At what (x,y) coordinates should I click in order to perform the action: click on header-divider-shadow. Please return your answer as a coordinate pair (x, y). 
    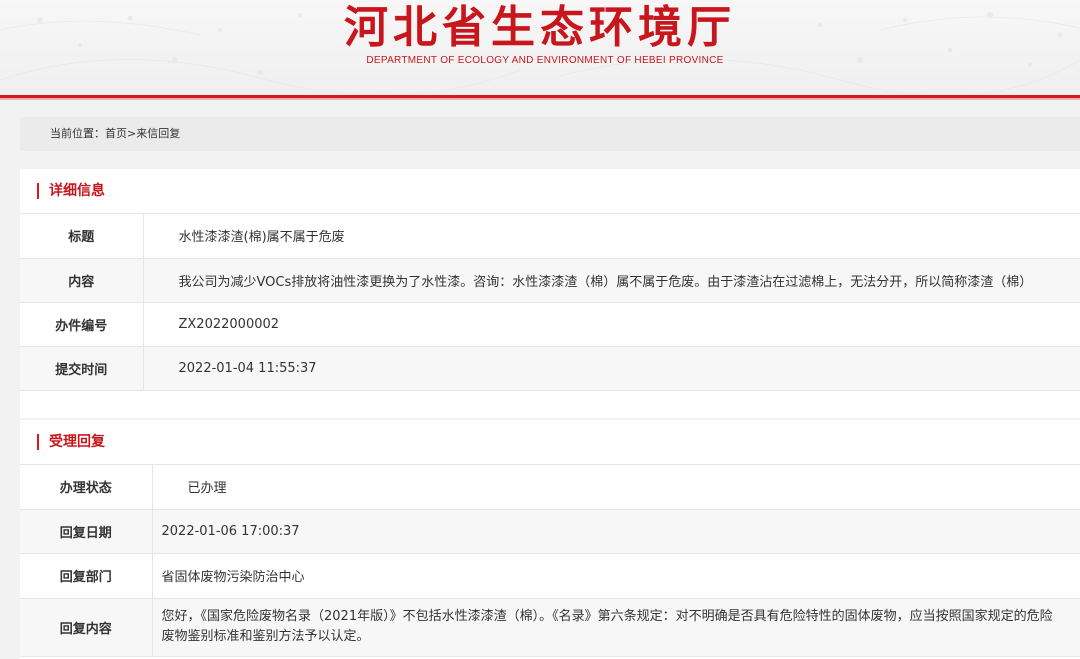
    Looking at the image, I should click on (540, 99).